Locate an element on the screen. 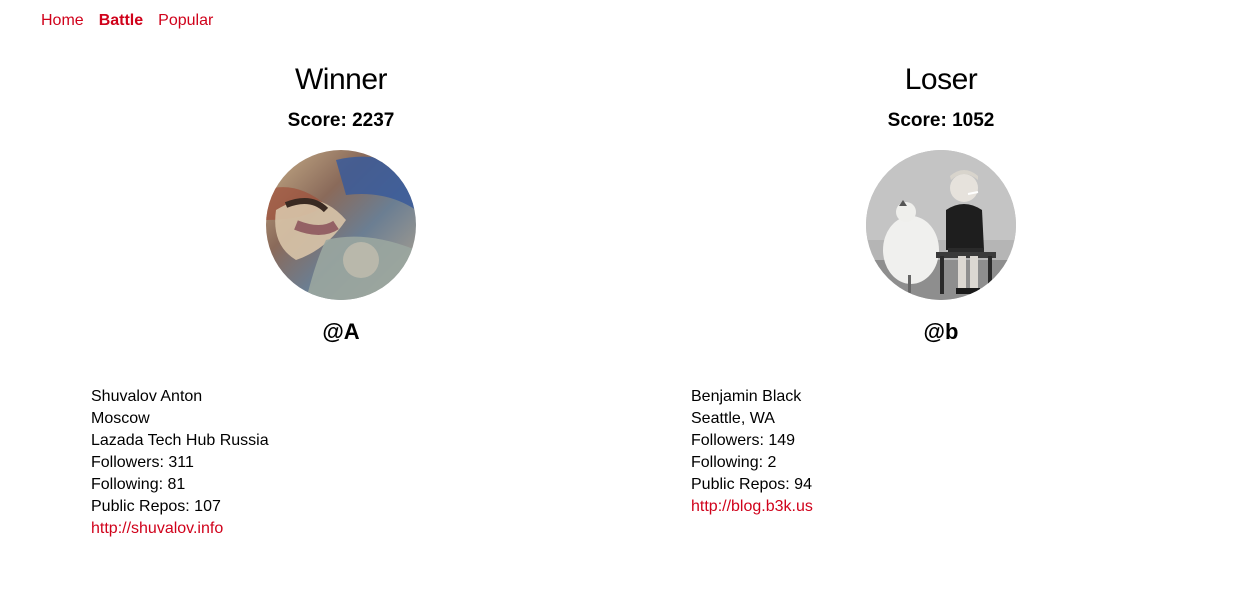  profile-followers: Followers: 311 is located at coordinates (142, 462).